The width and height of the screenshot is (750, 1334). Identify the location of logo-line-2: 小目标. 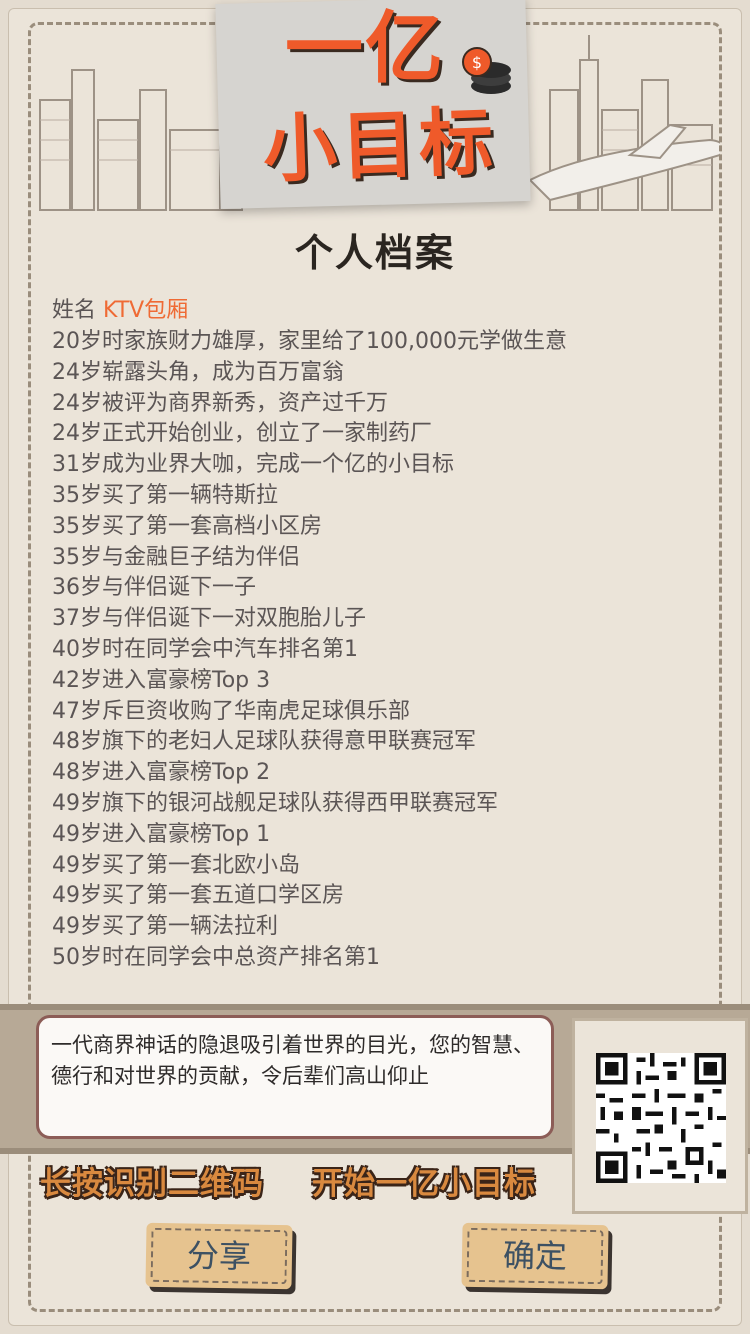
(380, 146).